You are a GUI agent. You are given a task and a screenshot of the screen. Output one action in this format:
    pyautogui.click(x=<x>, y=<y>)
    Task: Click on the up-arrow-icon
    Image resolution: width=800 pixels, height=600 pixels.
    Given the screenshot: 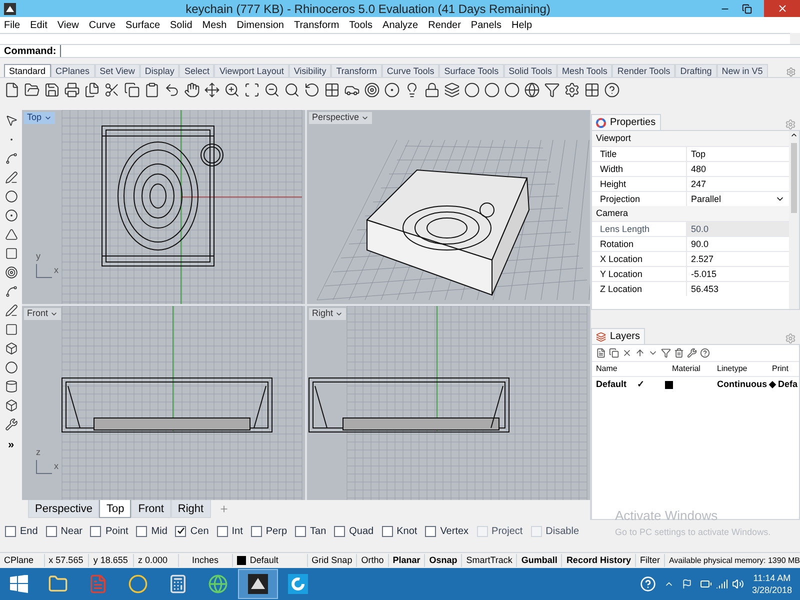 What is the action you would take?
    pyautogui.click(x=640, y=353)
    